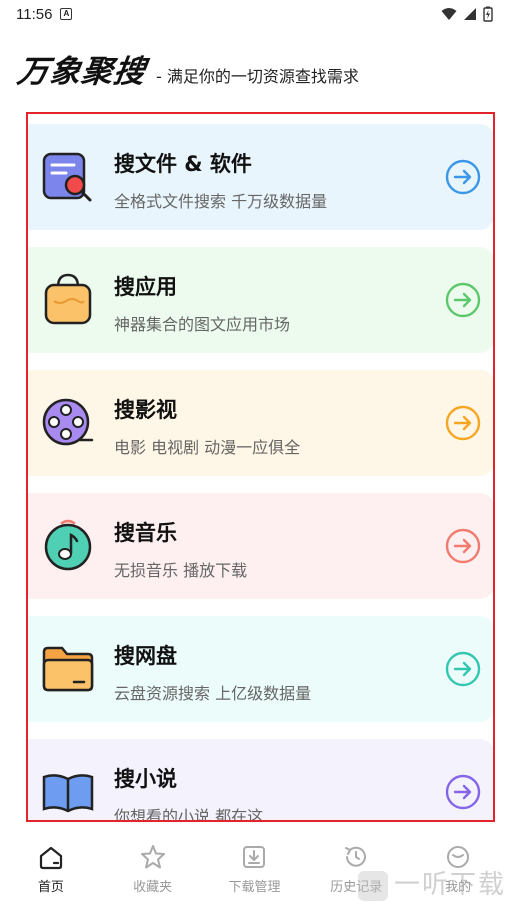 The height and width of the screenshot is (904, 509). Describe the element at coordinates (254, 14) in the screenshot. I see `status-bar: 11:56 A` at that location.